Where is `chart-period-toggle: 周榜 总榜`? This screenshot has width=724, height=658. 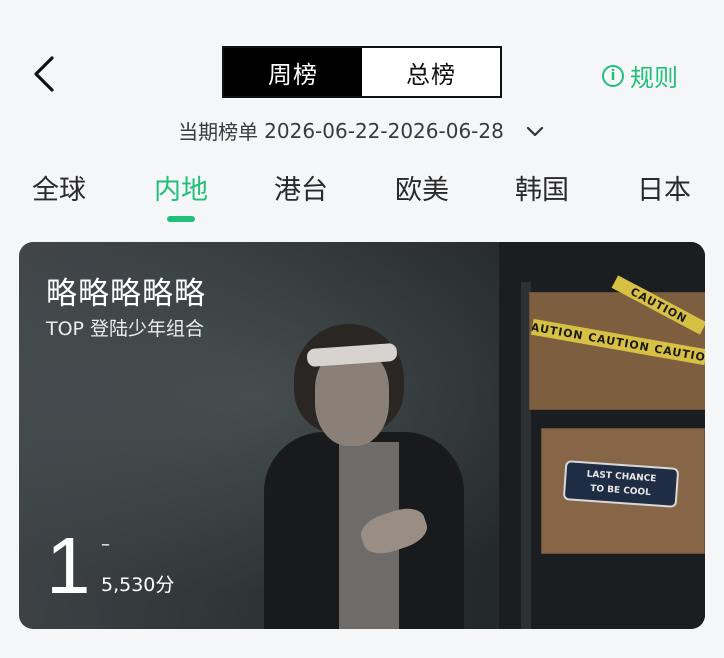 chart-period-toggle: 周榜 总榜 is located at coordinates (362, 72).